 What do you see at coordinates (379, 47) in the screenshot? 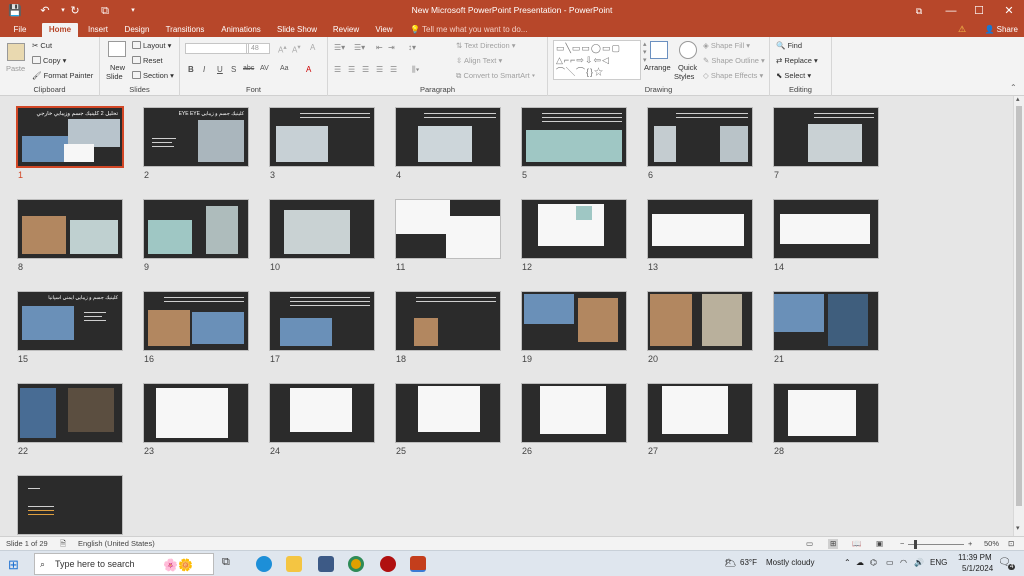
I see `decrease-indent-icon: ⇤` at bounding box center [379, 47].